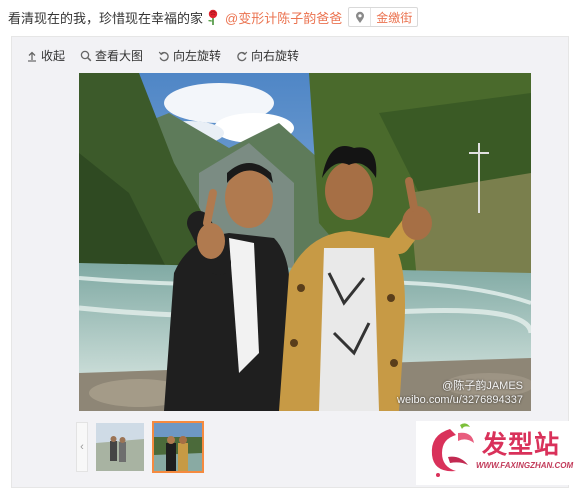  I want to click on collapse-button: 收起, so click(45, 55).